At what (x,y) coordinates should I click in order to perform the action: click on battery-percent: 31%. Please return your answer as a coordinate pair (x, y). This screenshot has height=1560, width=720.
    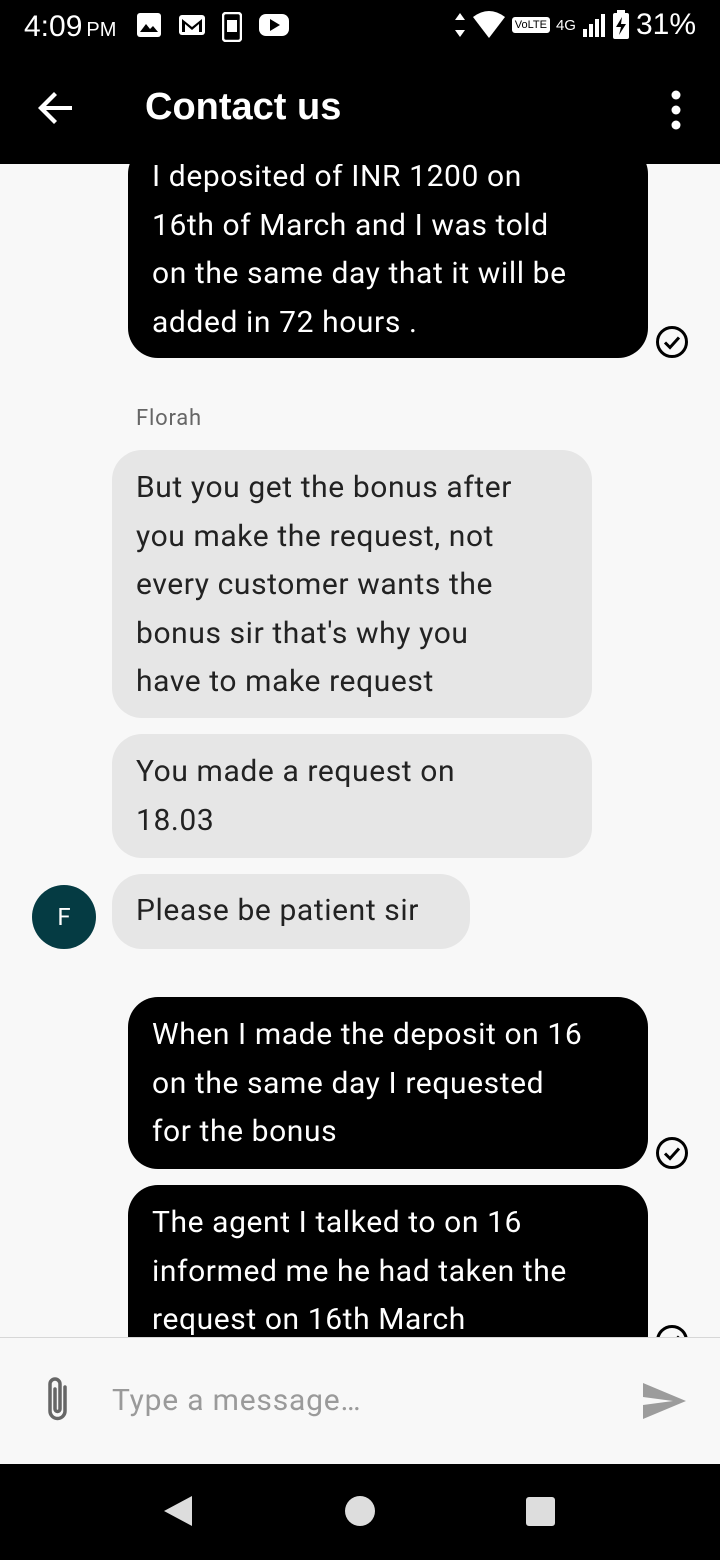
    Looking at the image, I should click on (665, 24).